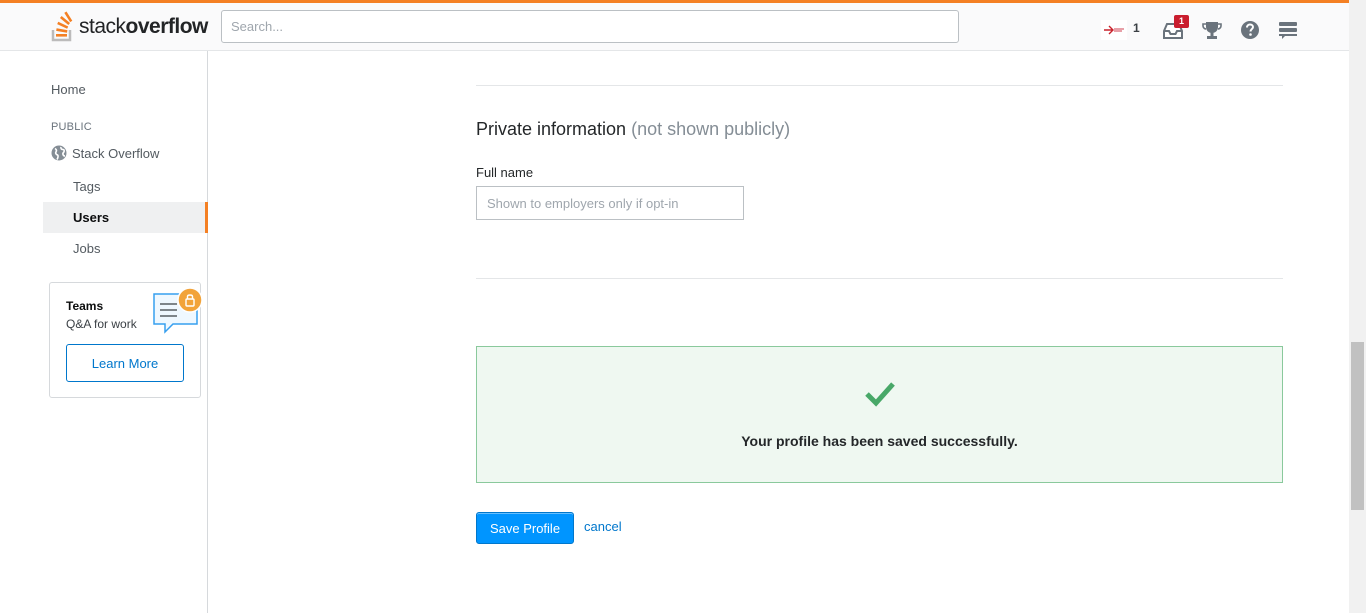  I want to click on cancel-link: cancel, so click(603, 526).